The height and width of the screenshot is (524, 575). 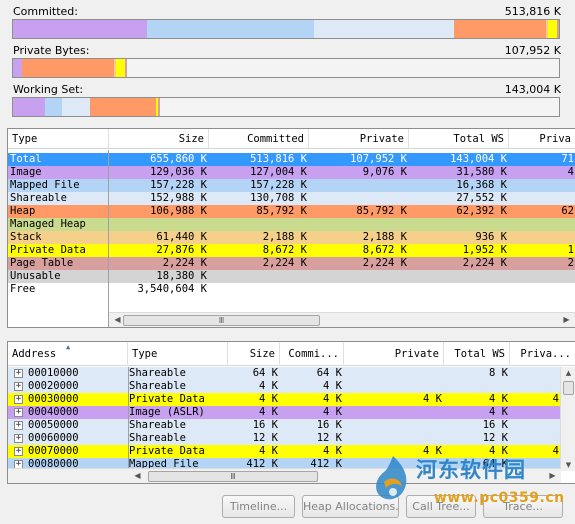 I want to click on scroll-right-arrow-icon: ▶, so click(x=566, y=320).